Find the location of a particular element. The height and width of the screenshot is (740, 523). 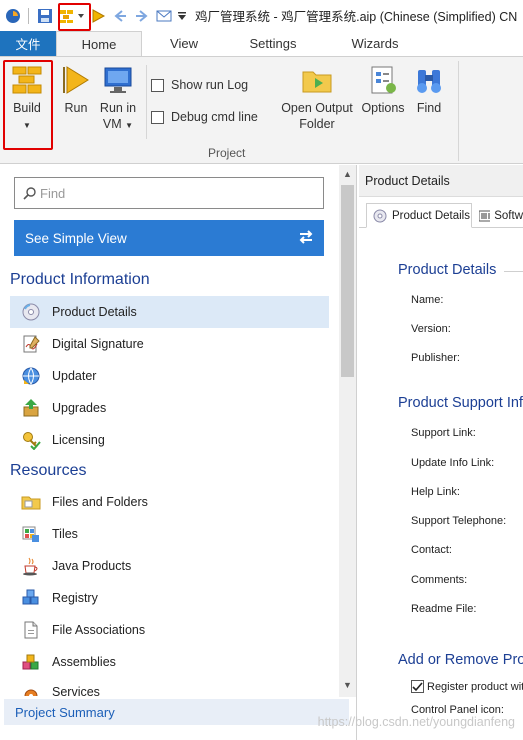

options-button: Options is located at coordinates (383, 89).